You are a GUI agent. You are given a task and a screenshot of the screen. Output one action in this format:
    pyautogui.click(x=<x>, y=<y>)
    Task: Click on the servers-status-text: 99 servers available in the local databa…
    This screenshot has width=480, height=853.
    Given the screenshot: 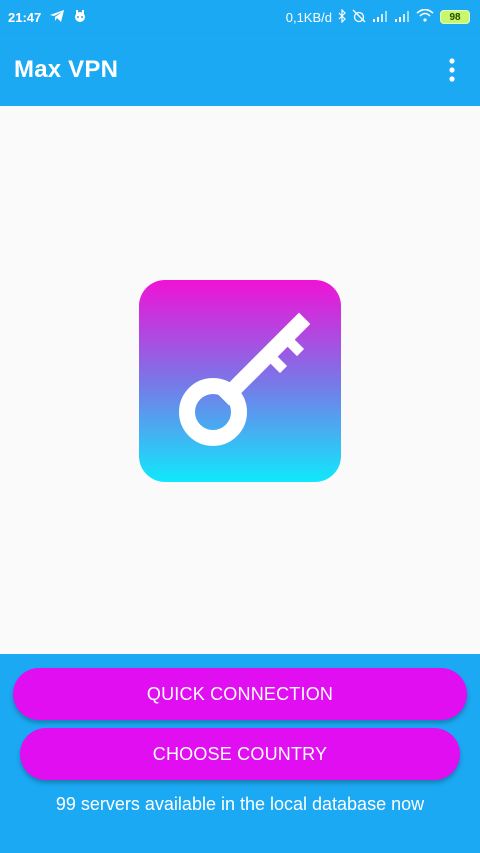 What is the action you would take?
    pyautogui.click(x=240, y=804)
    